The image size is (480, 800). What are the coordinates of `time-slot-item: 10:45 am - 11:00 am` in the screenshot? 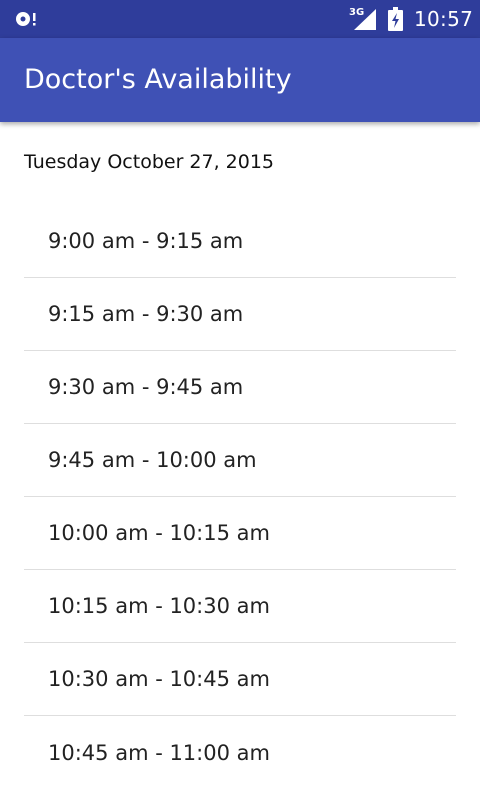 It's located at (240, 752).